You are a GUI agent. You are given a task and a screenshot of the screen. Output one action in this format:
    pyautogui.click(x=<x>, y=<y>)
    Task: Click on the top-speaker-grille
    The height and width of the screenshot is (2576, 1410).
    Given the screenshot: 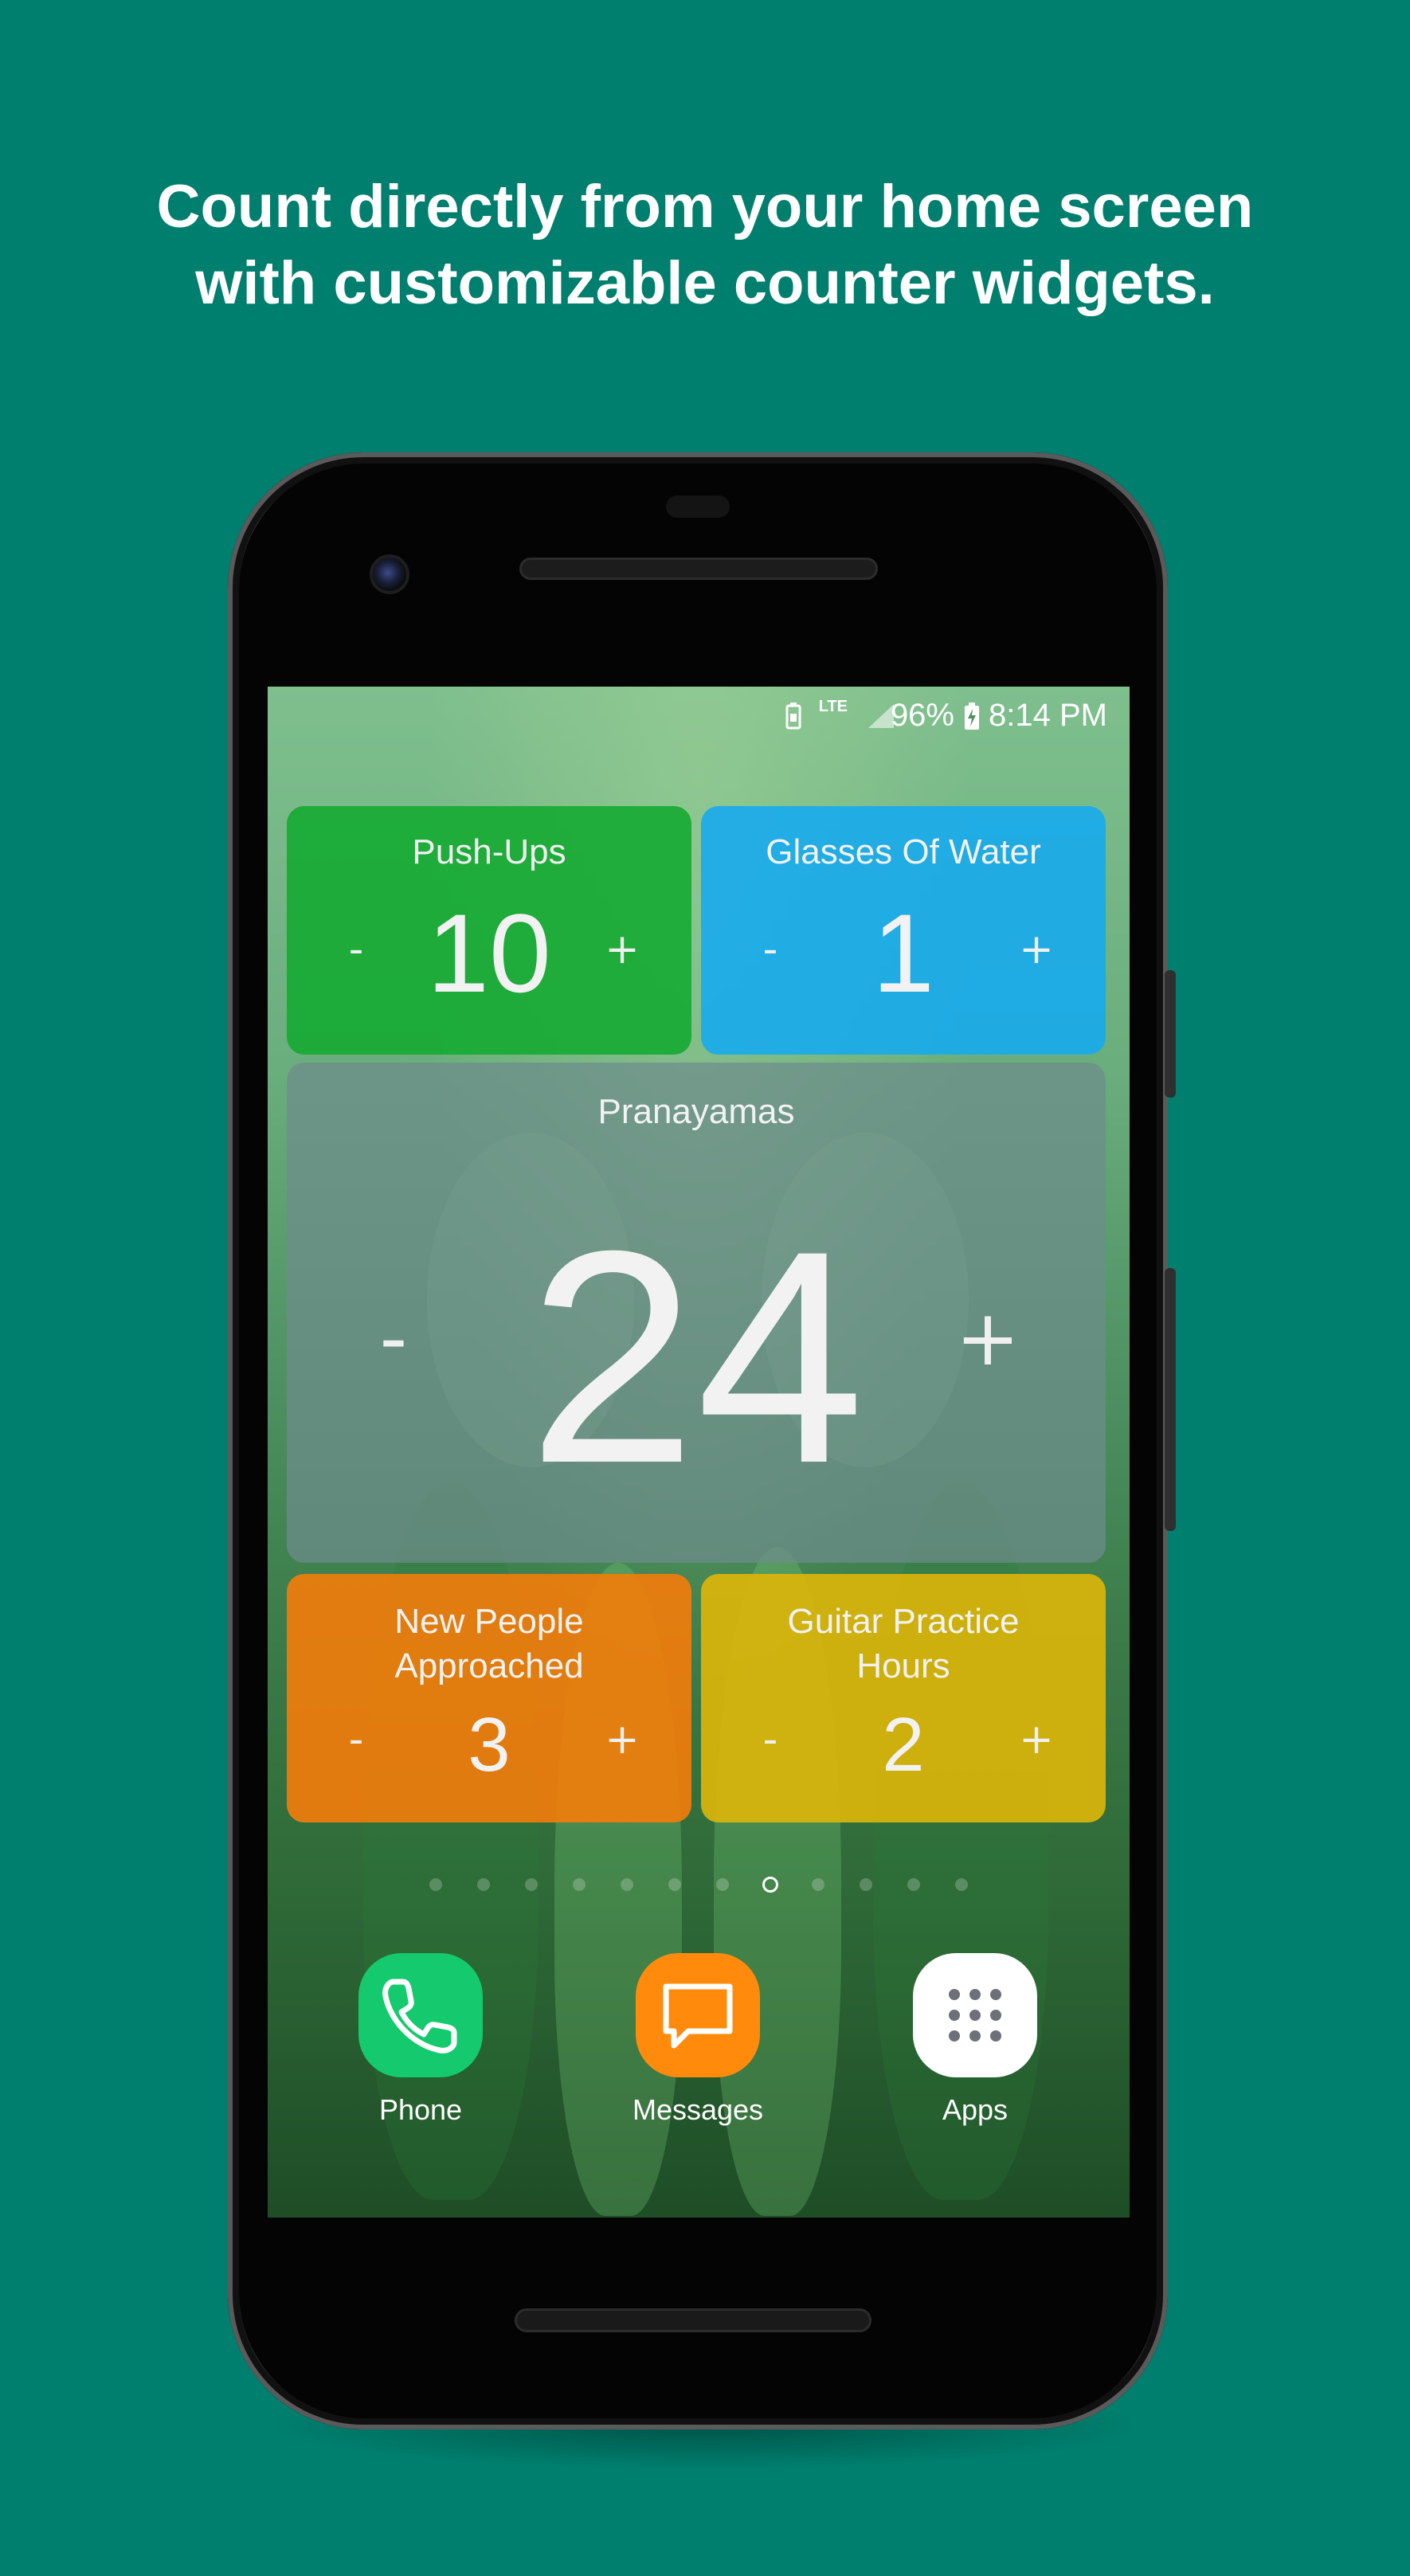 What is the action you would take?
    pyautogui.click(x=698, y=569)
    